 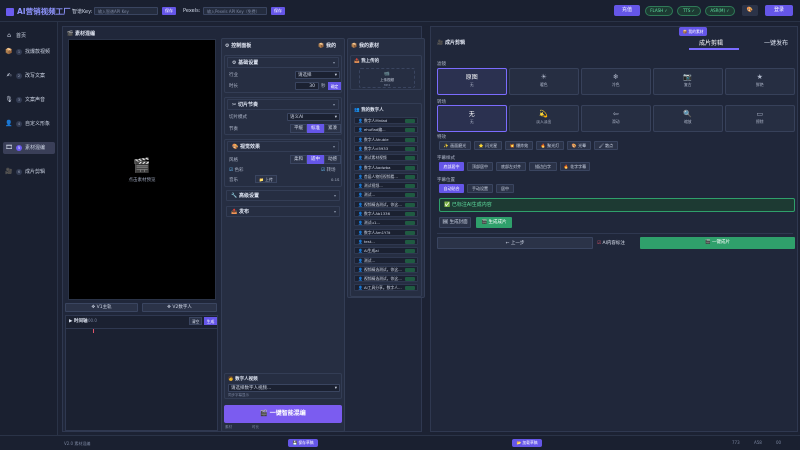 I want to click on list-item: 👤 数字人ci5933, so click(x=386, y=148).